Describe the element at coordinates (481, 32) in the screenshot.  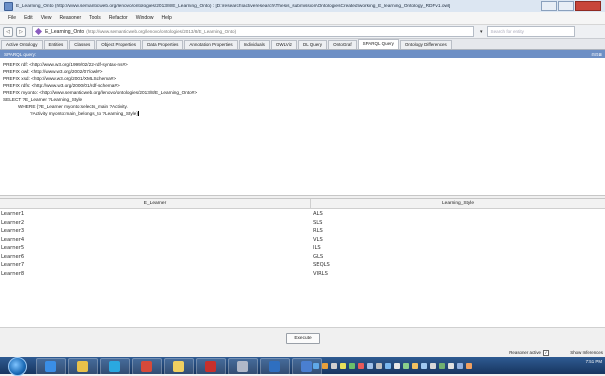
I see `chevron-down-icon: ▾` at that location.